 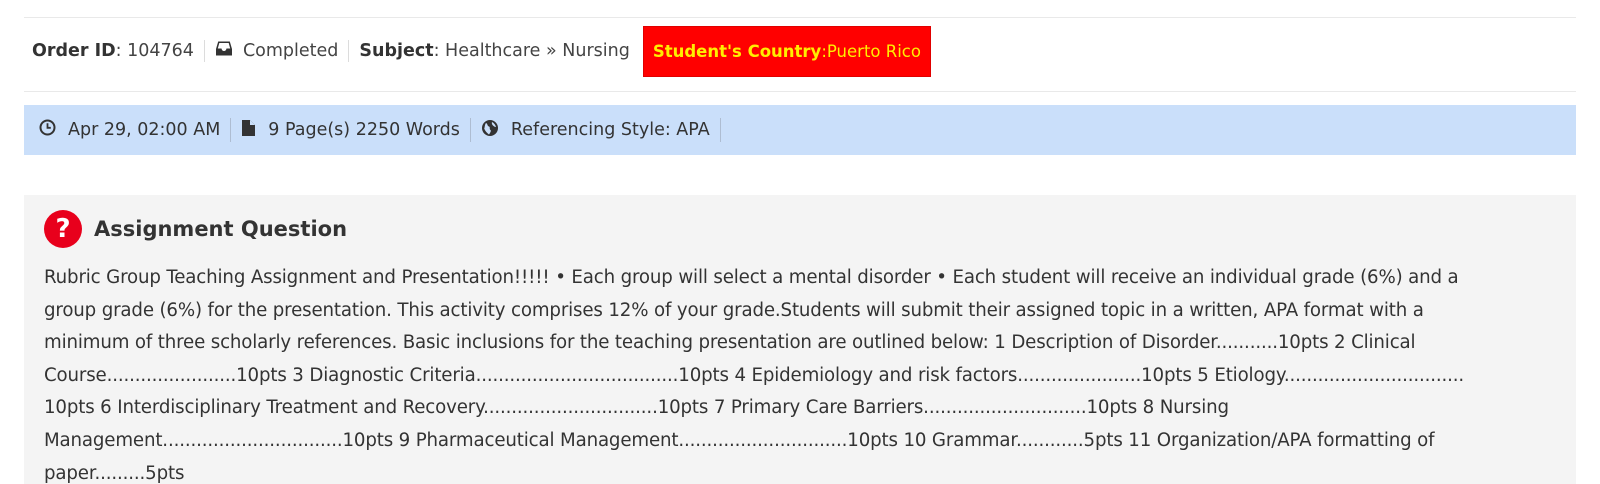 I want to click on inbox-icon, so click(x=224, y=51).